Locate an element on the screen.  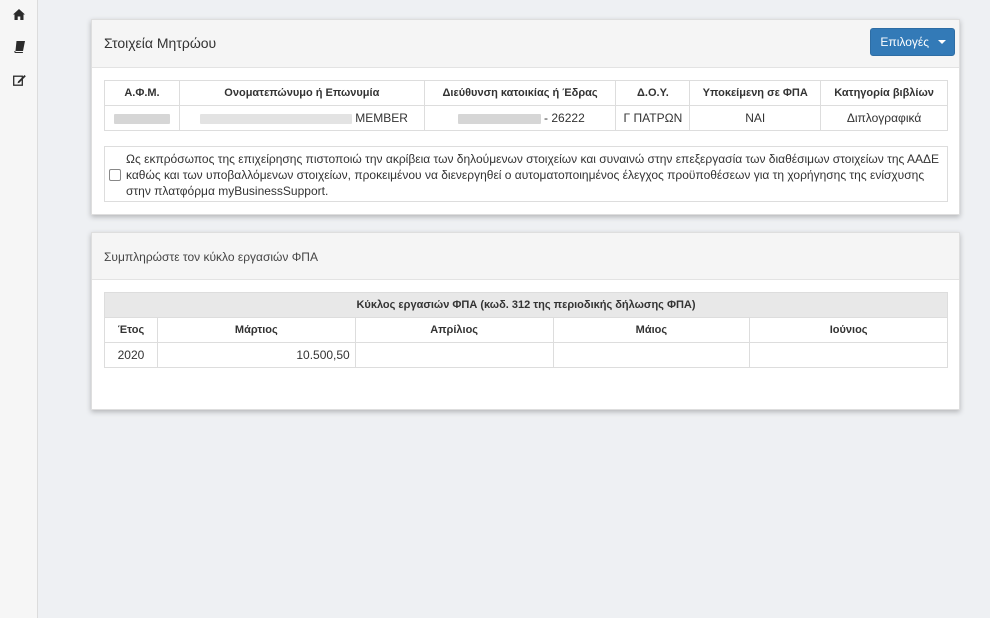
table-row: 2020 10.500,50 is located at coordinates (526, 355).